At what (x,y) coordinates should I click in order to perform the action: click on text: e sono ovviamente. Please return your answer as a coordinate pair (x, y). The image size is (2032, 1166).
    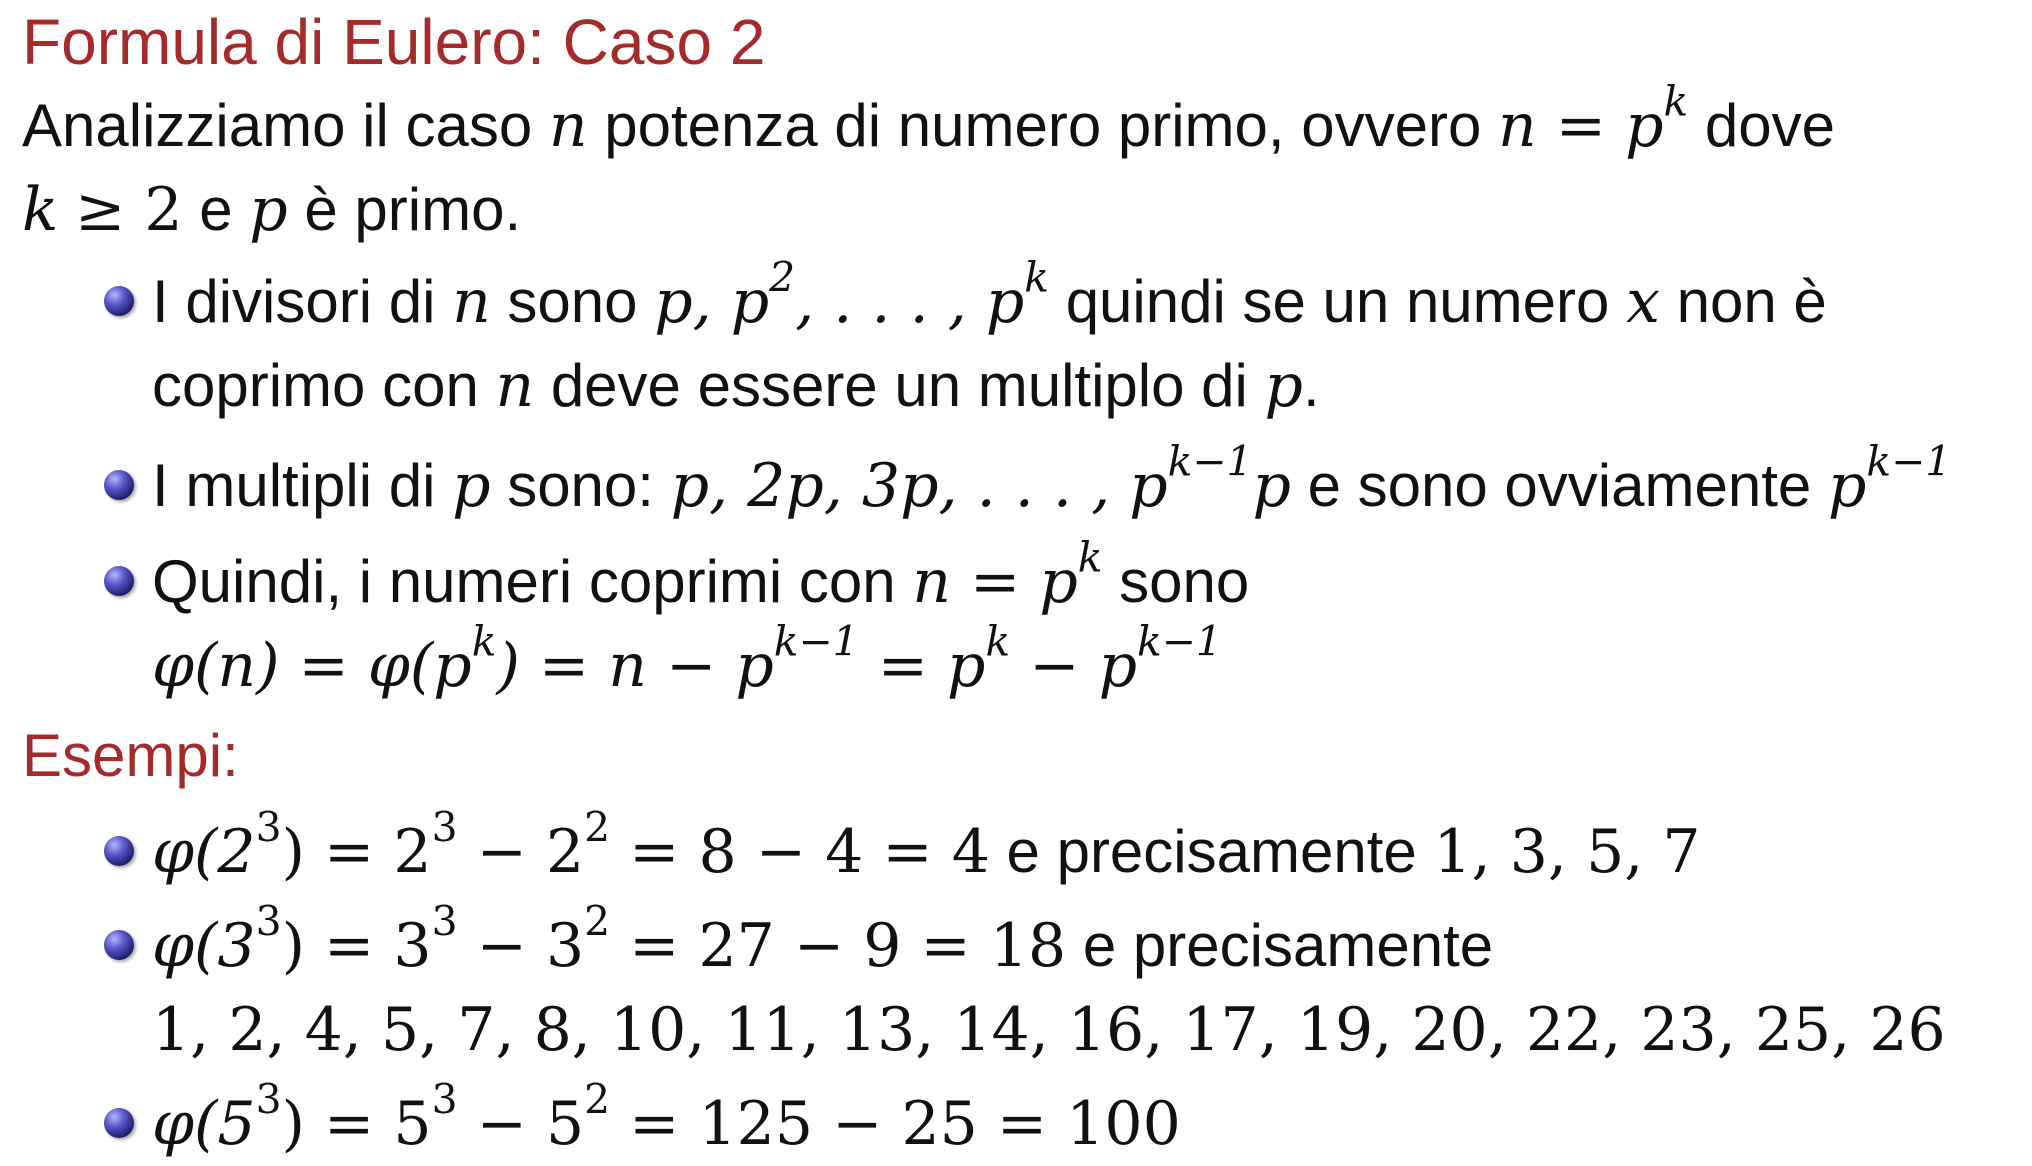
    Looking at the image, I should click on (1559, 485).